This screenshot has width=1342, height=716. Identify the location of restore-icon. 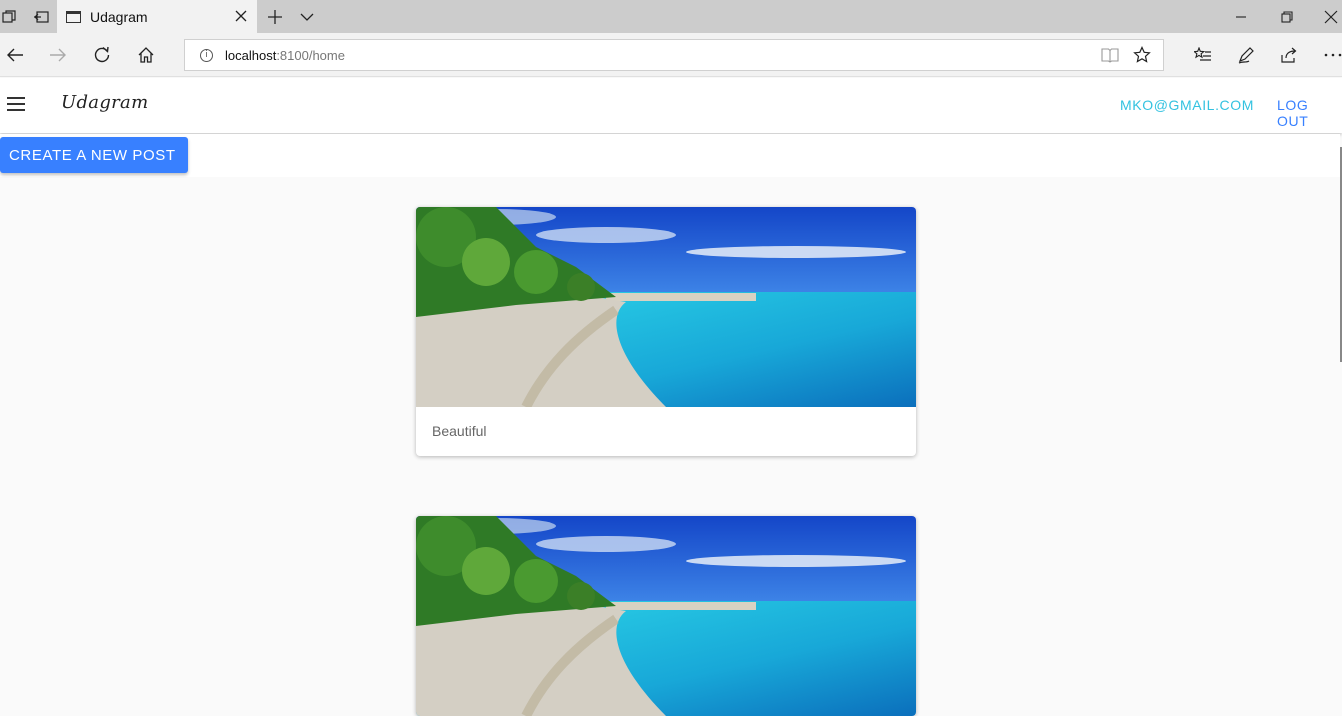
(1287, 16).